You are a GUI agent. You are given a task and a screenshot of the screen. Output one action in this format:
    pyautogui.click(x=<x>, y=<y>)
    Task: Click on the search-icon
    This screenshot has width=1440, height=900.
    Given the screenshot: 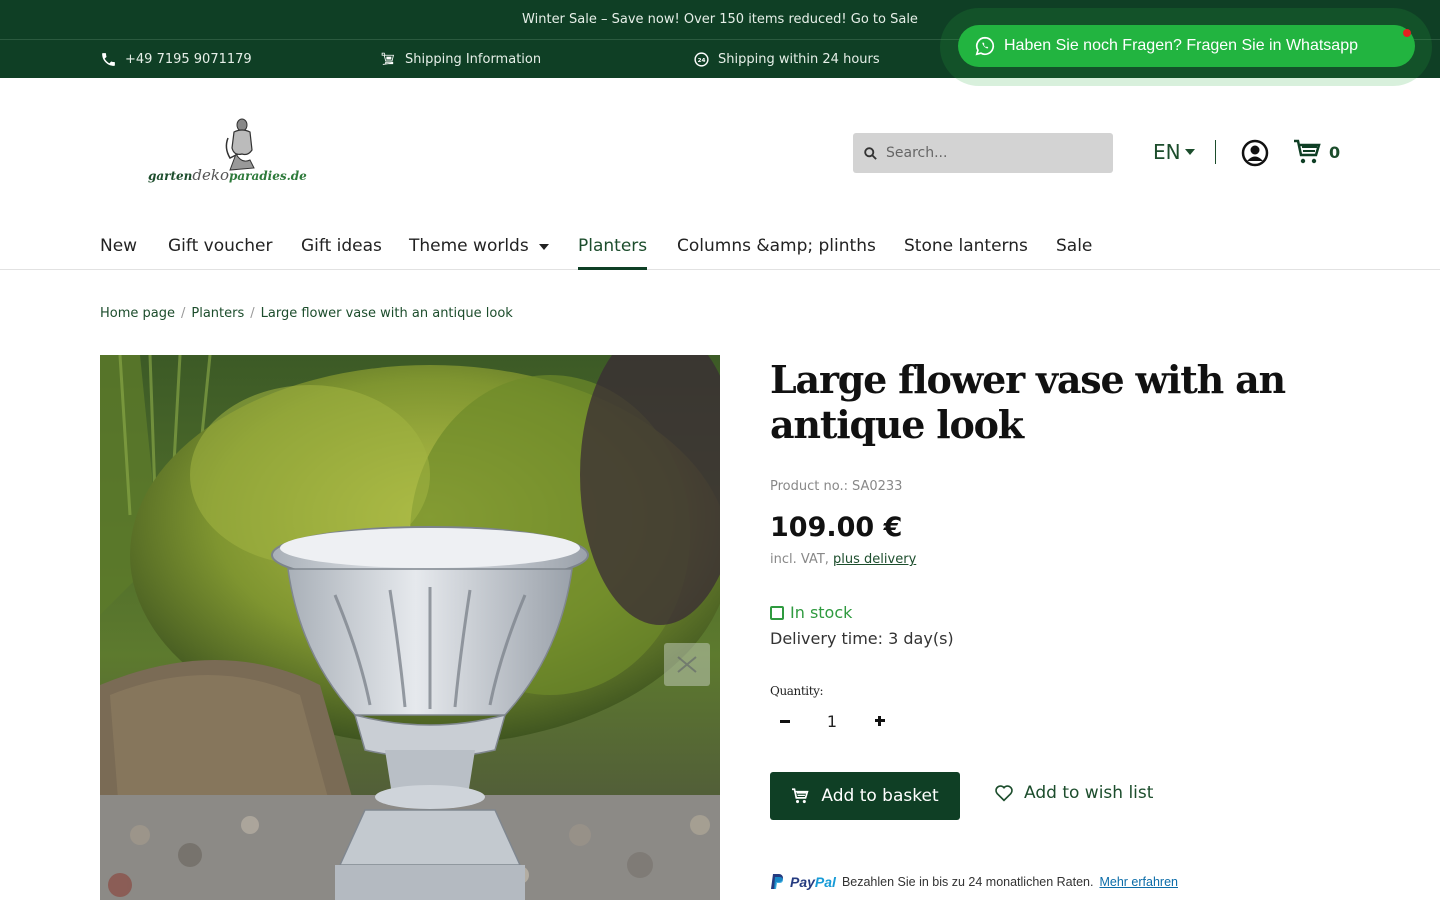 What is the action you would take?
    pyautogui.click(x=870, y=153)
    